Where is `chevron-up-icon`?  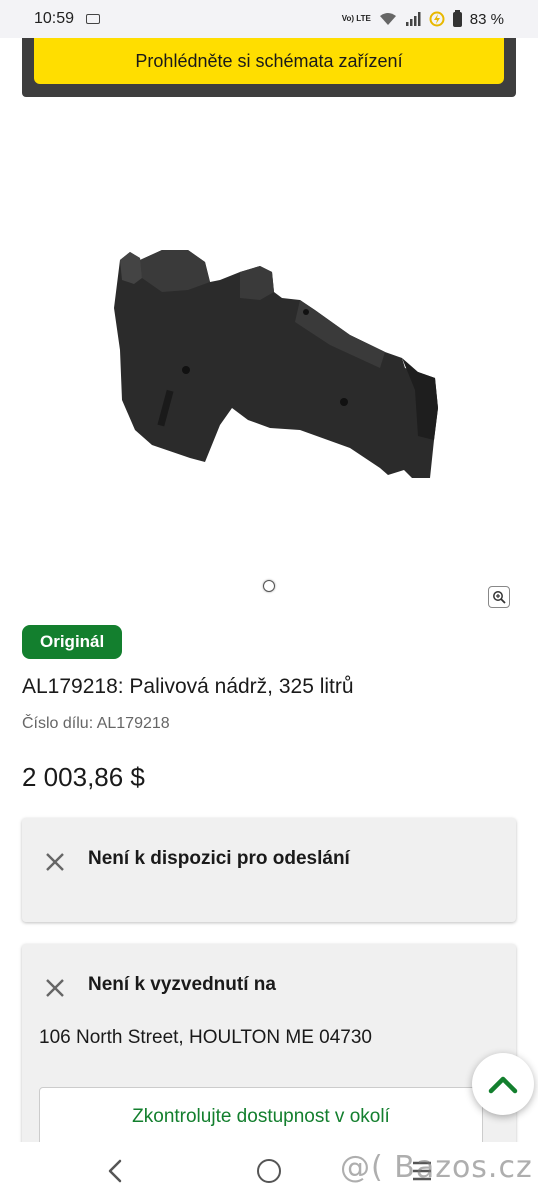
chevron-up-icon is located at coordinates (503, 1085).